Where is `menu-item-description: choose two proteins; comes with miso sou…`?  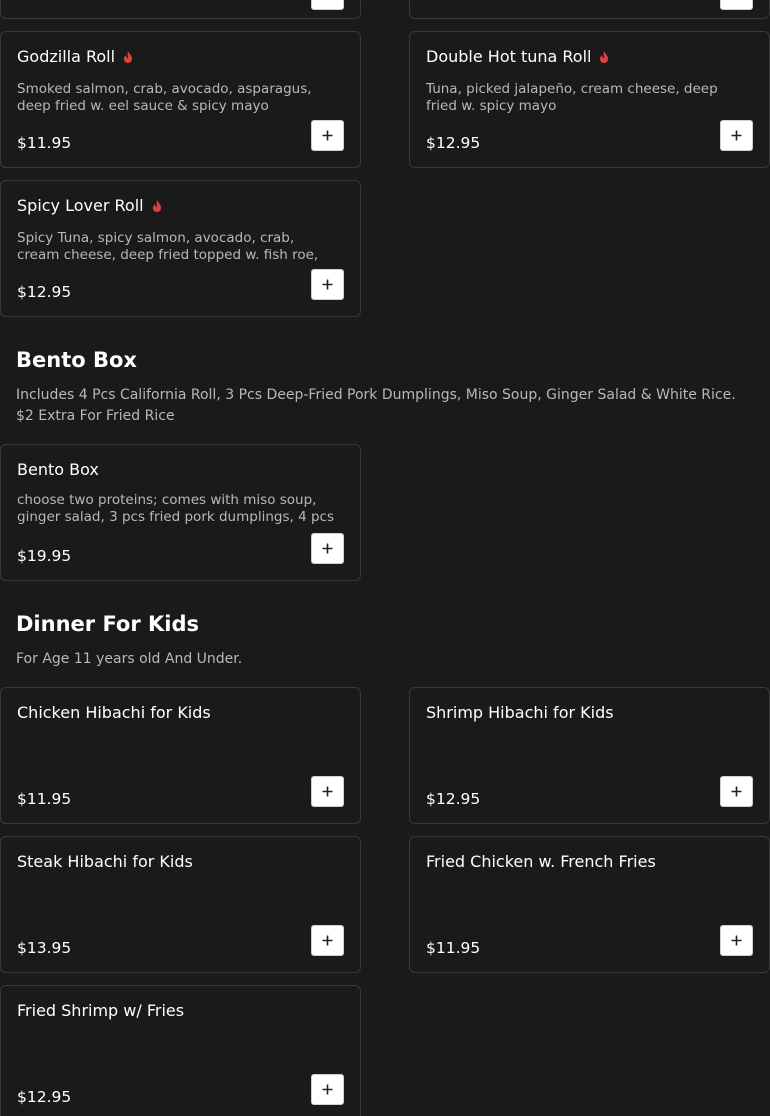 menu-item-description: choose two proteins; comes with miso sou… is located at coordinates (175, 508).